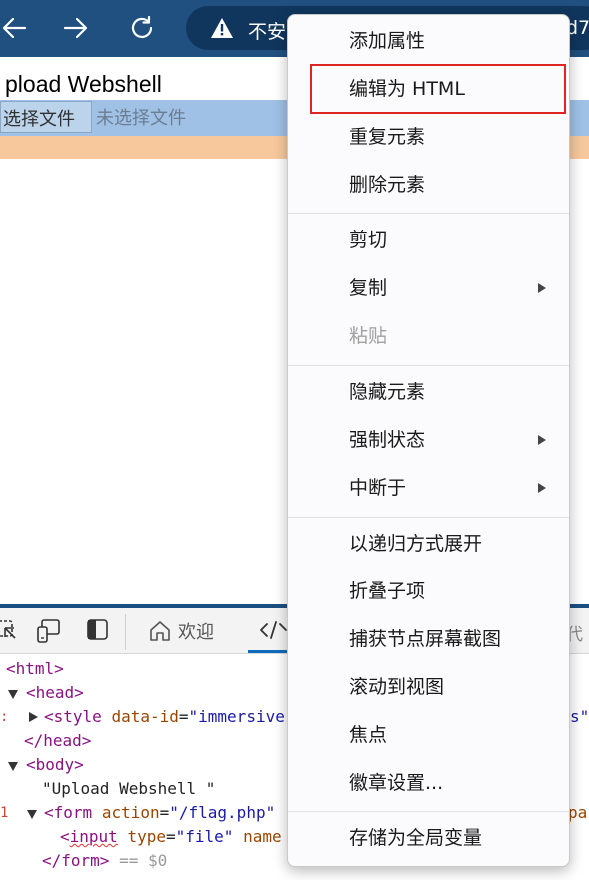 This screenshot has height=880, width=589. What do you see at coordinates (428, 591) in the screenshot?
I see `menu-item-collapse-children: 折叠子项` at bounding box center [428, 591].